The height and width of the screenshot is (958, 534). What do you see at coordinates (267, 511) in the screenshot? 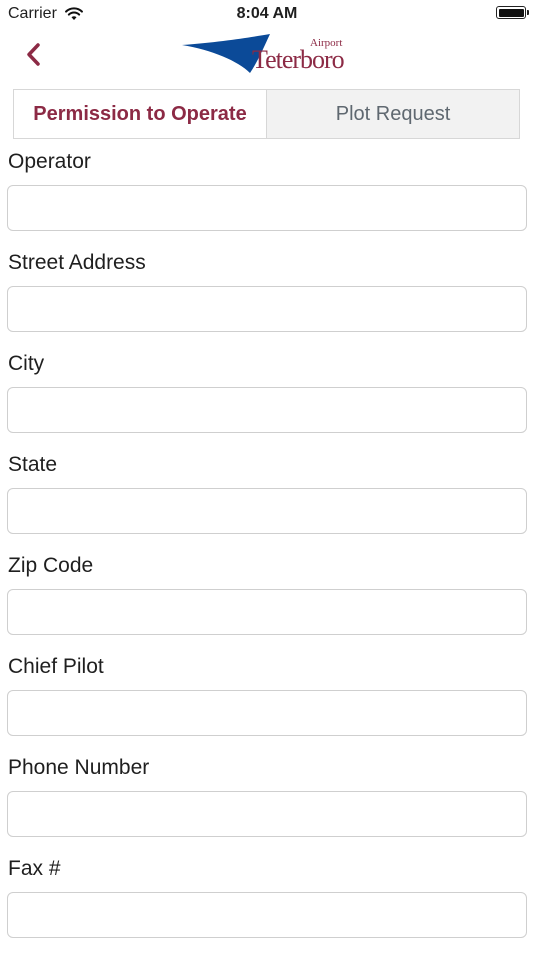
I see `state-input` at bounding box center [267, 511].